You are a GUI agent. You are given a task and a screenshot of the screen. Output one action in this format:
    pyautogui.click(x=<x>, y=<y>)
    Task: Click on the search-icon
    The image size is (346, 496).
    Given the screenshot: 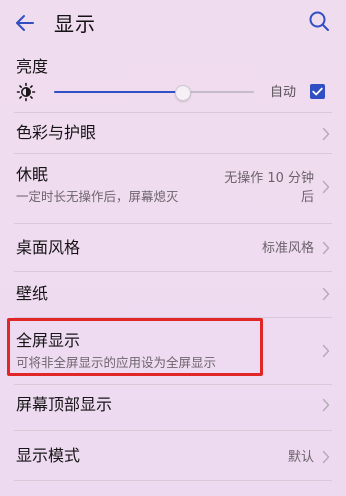 What is the action you would take?
    pyautogui.click(x=319, y=21)
    